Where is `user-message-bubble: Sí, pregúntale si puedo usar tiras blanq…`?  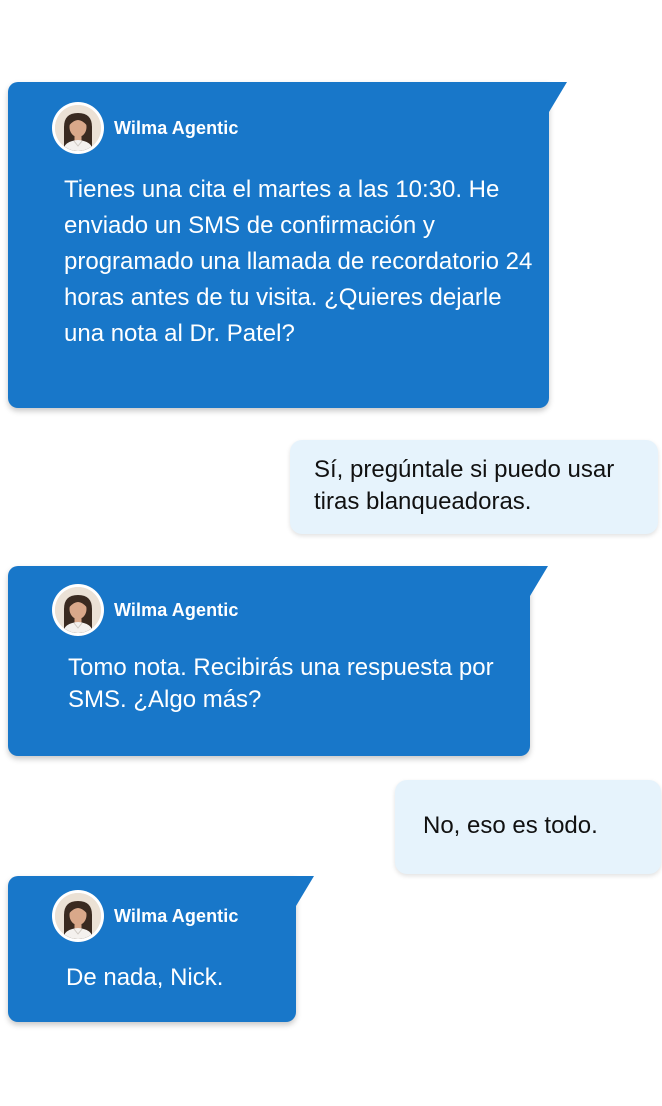
user-message-bubble: Sí, pregúntale si puedo usar tiras blanq… is located at coordinates (474, 487).